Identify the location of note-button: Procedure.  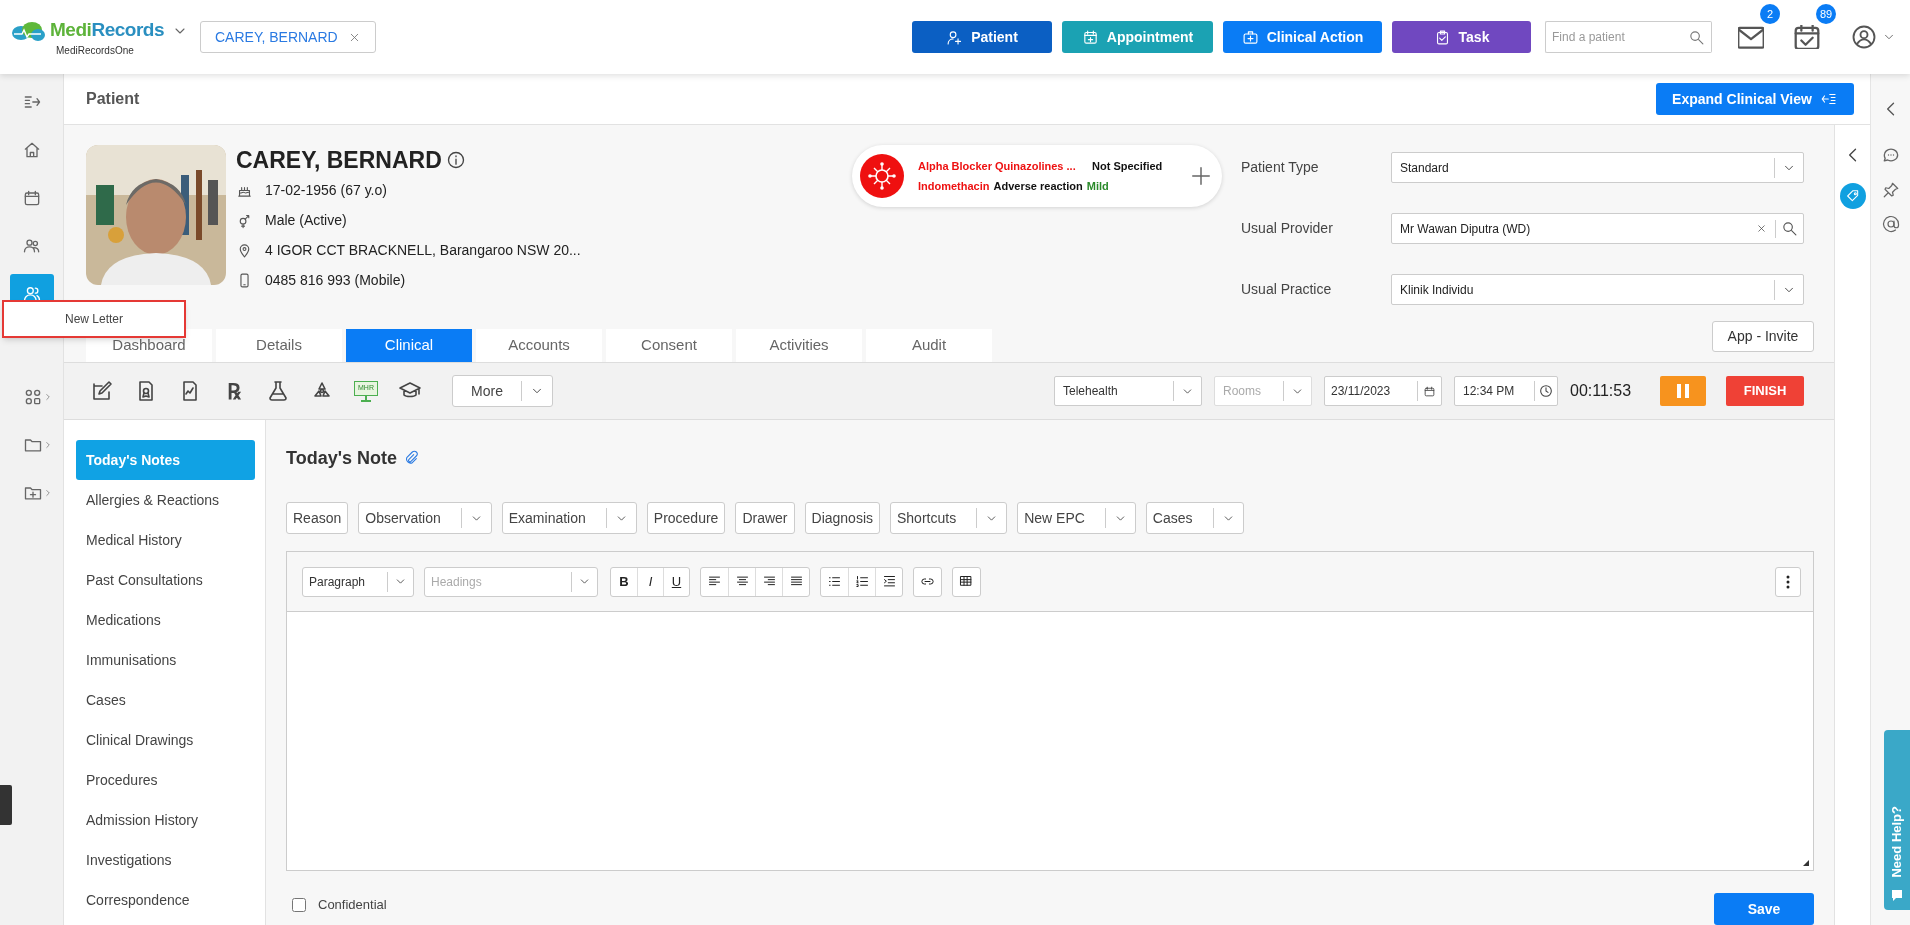
(686, 518).